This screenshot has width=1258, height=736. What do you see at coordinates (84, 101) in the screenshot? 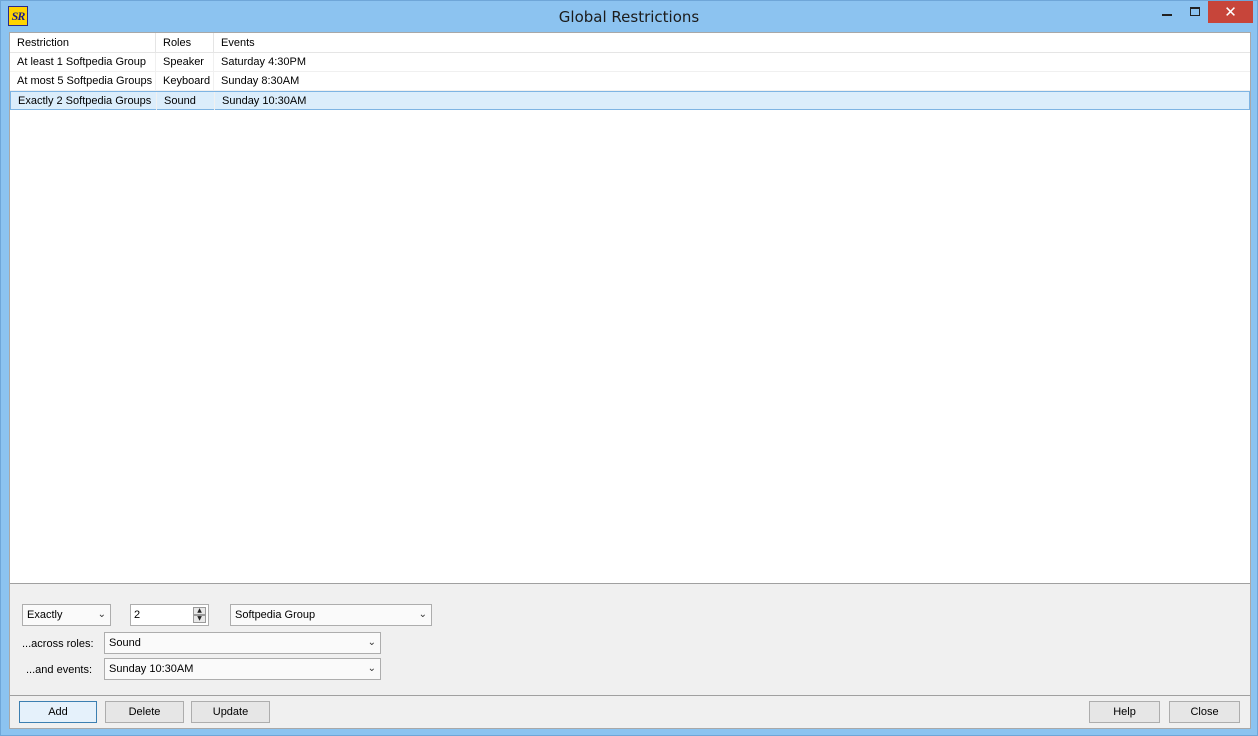
I see `cell-restriction: Exactly 2 Softpedia Groups` at bounding box center [84, 101].